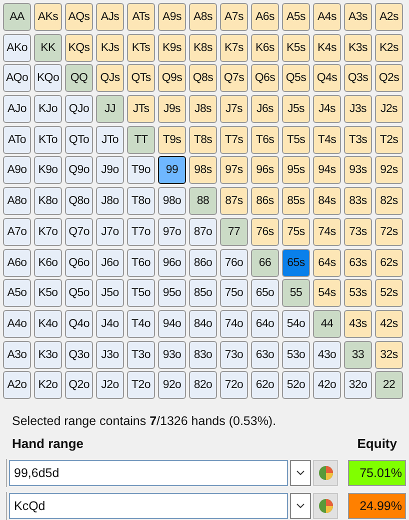 Image resolution: width=409 pixels, height=520 pixels. I want to click on hand-cell: 95o, so click(172, 293).